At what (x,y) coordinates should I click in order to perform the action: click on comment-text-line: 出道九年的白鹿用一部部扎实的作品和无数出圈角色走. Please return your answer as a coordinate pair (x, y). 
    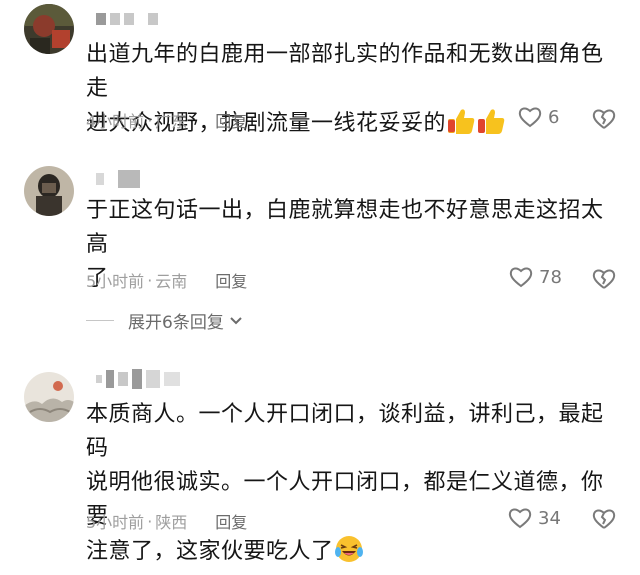
    Looking at the image, I should click on (345, 71).